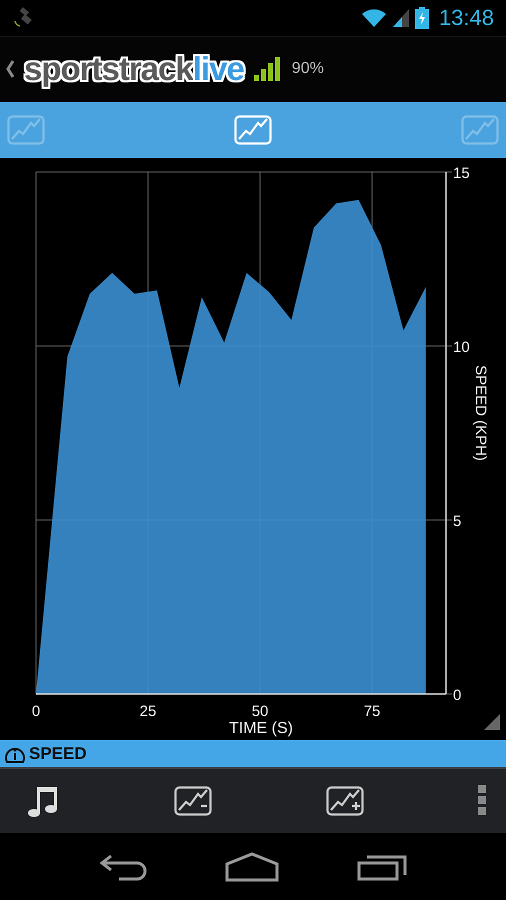 This screenshot has width=506, height=900. What do you see at coordinates (36, 711) in the screenshot?
I see `x-tick-label: 0` at bounding box center [36, 711].